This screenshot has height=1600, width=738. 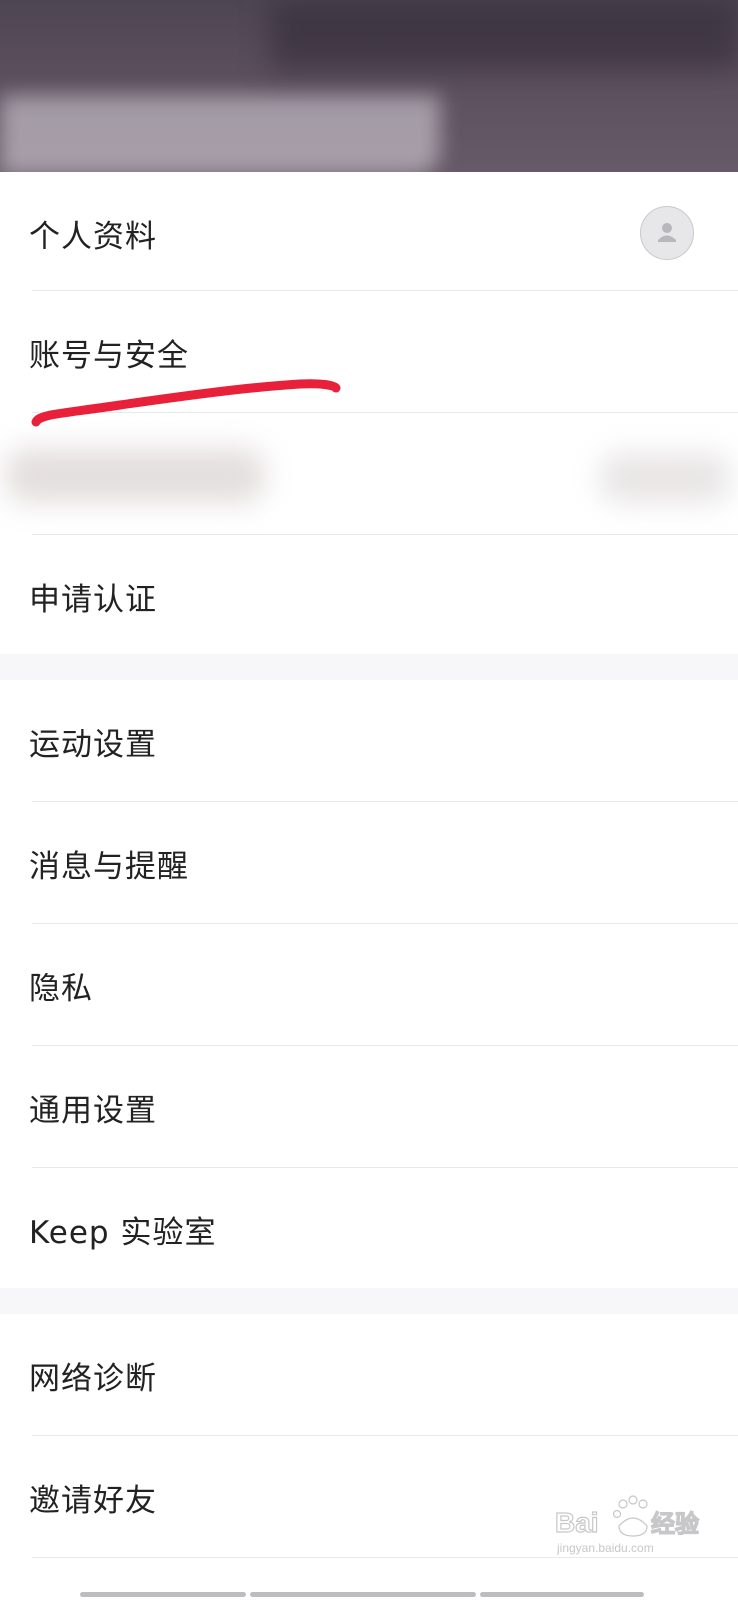 I want to click on settings-item-label: Keep 实验室, so click(x=123, y=1232).